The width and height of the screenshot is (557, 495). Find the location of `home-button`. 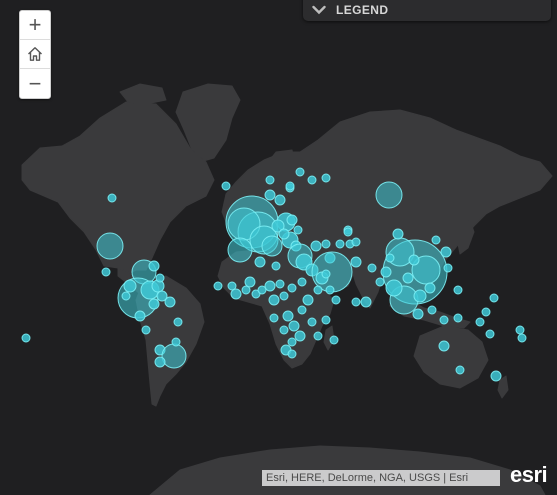

home-button is located at coordinates (35, 54).